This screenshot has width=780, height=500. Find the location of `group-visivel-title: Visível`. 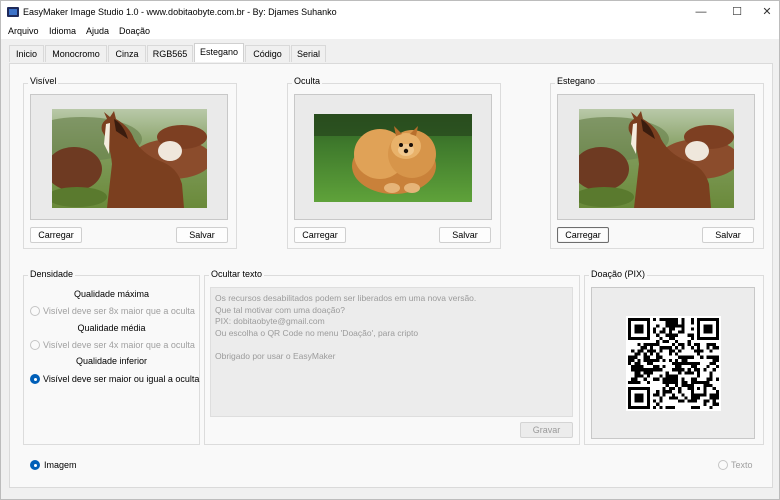

group-visivel-title: Visível is located at coordinates (43, 81).